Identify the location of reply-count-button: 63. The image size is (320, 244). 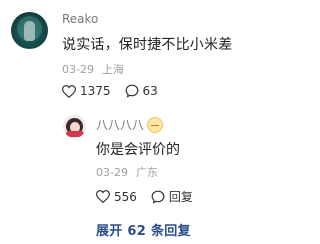
(141, 91).